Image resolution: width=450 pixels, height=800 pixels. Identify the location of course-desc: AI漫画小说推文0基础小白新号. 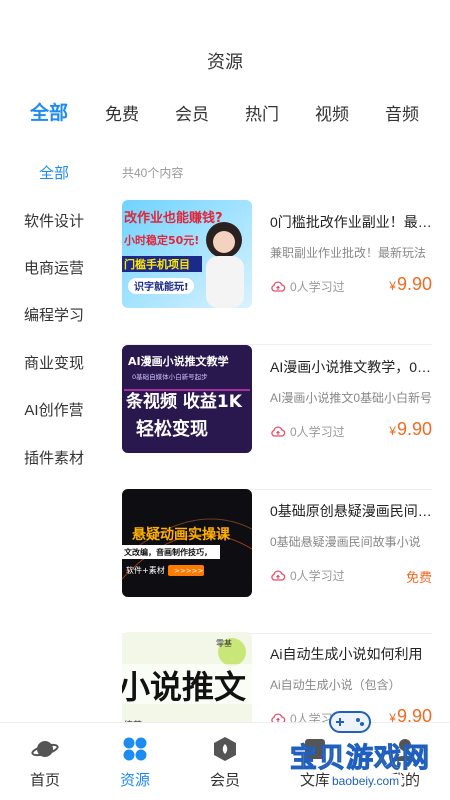
(351, 398).